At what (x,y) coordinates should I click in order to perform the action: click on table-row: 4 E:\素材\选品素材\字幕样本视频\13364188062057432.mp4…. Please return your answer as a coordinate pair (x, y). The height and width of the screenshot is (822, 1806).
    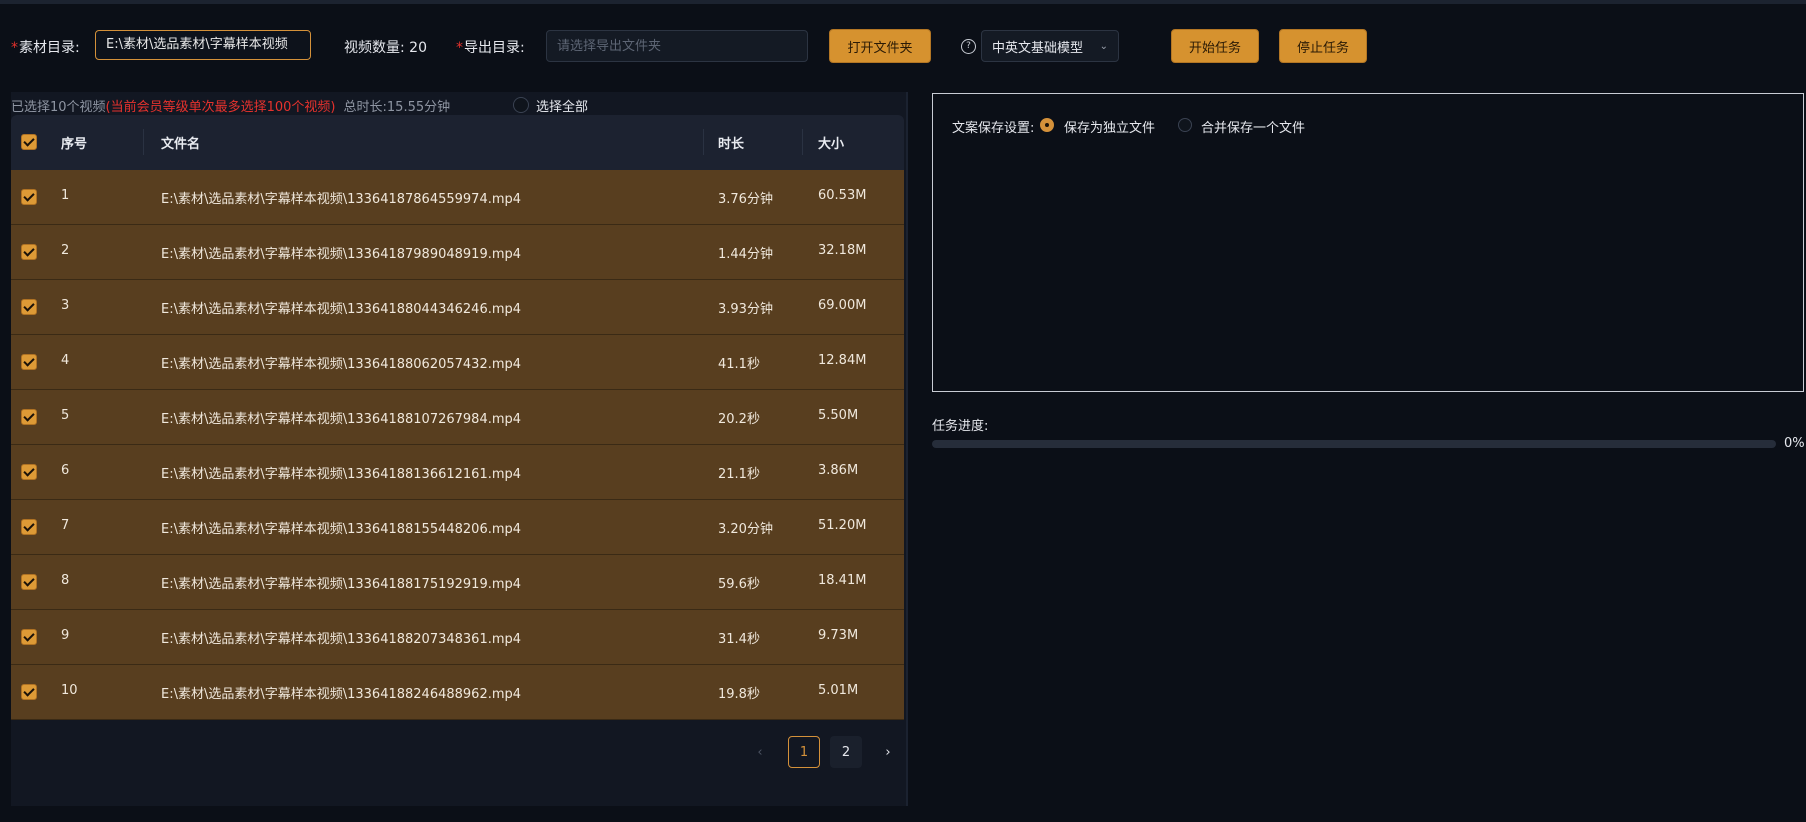
    Looking at the image, I should click on (457, 362).